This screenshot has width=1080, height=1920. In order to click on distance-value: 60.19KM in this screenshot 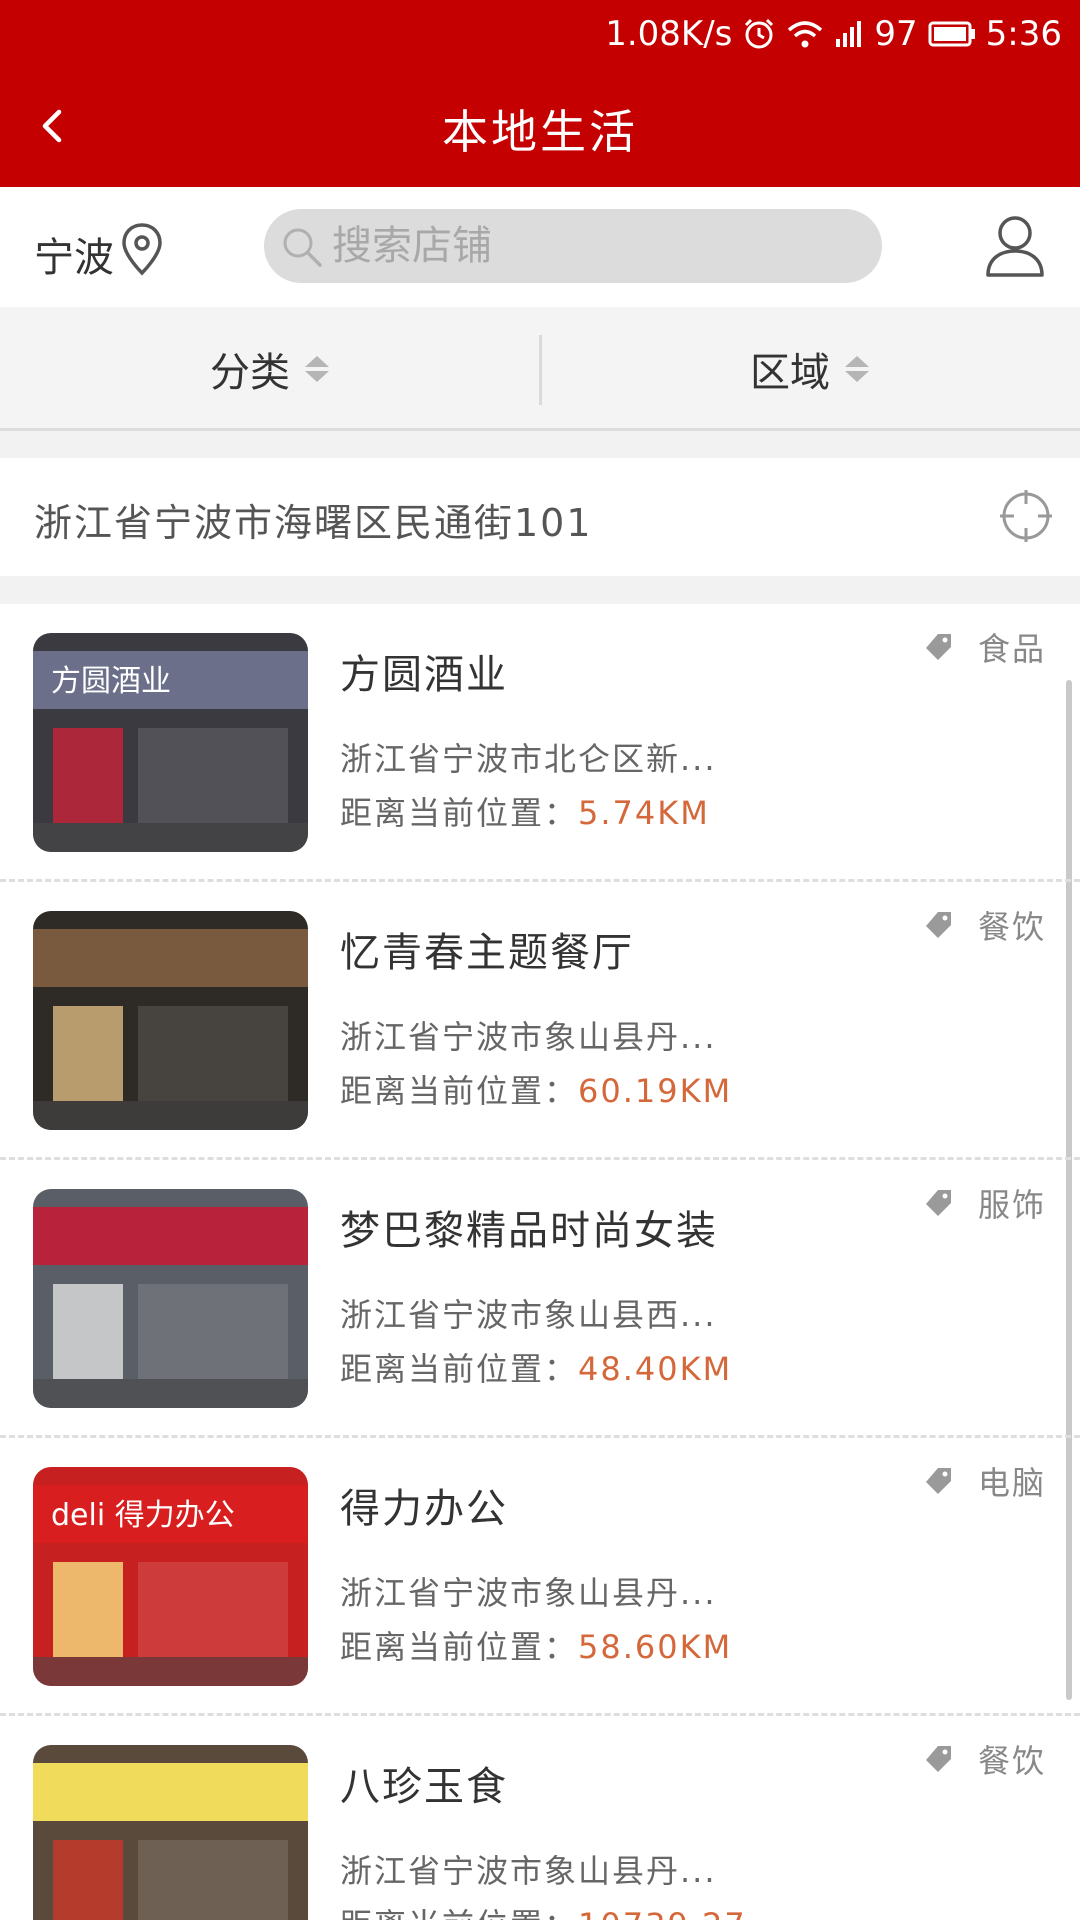, I will do `click(655, 1091)`.